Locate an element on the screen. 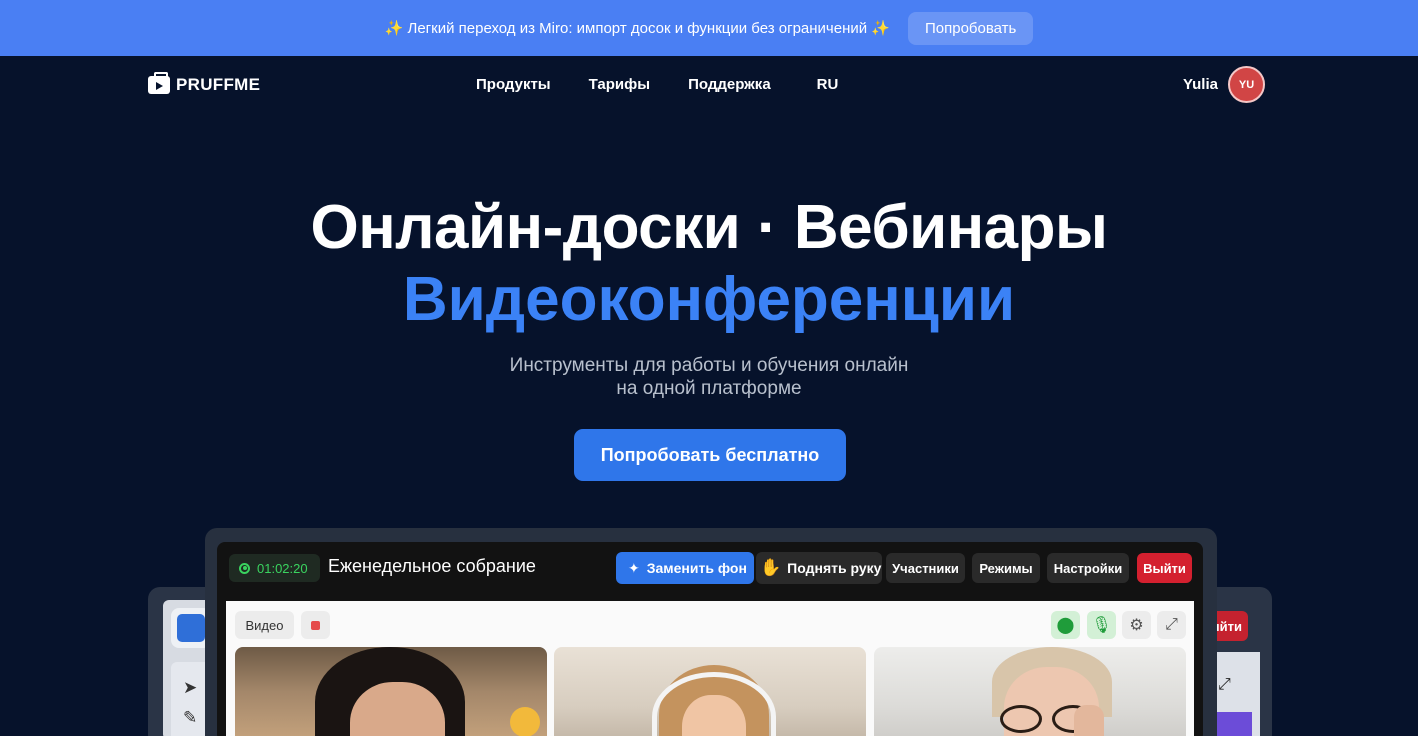  fullscreen-icon: ⤢ is located at coordinates (1171, 625).